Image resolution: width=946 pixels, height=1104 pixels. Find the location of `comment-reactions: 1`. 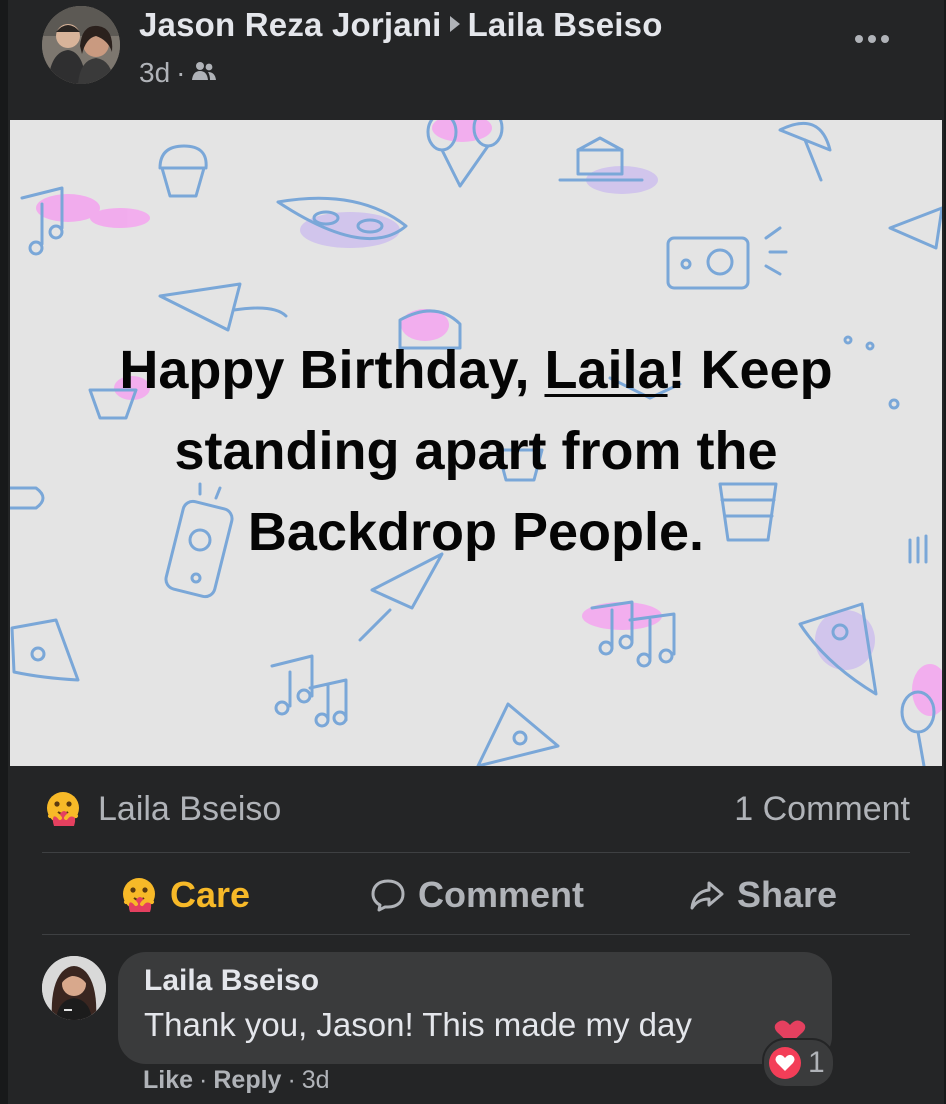

comment-reactions: 1 is located at coordinates (798, 1063).